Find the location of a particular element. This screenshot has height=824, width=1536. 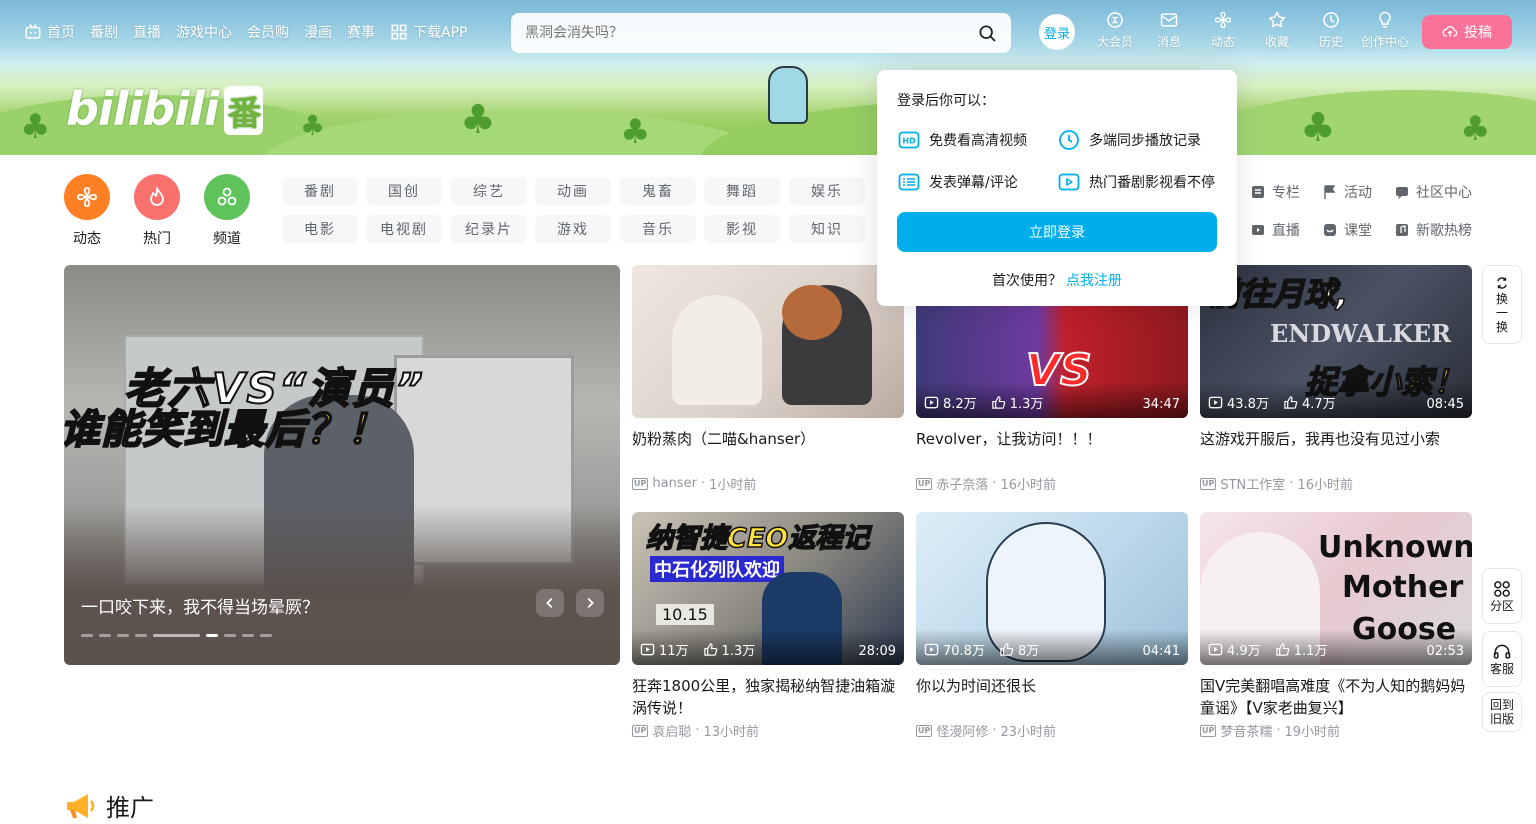

old-version-label: 回到 is located at coordinates (1501, 705).